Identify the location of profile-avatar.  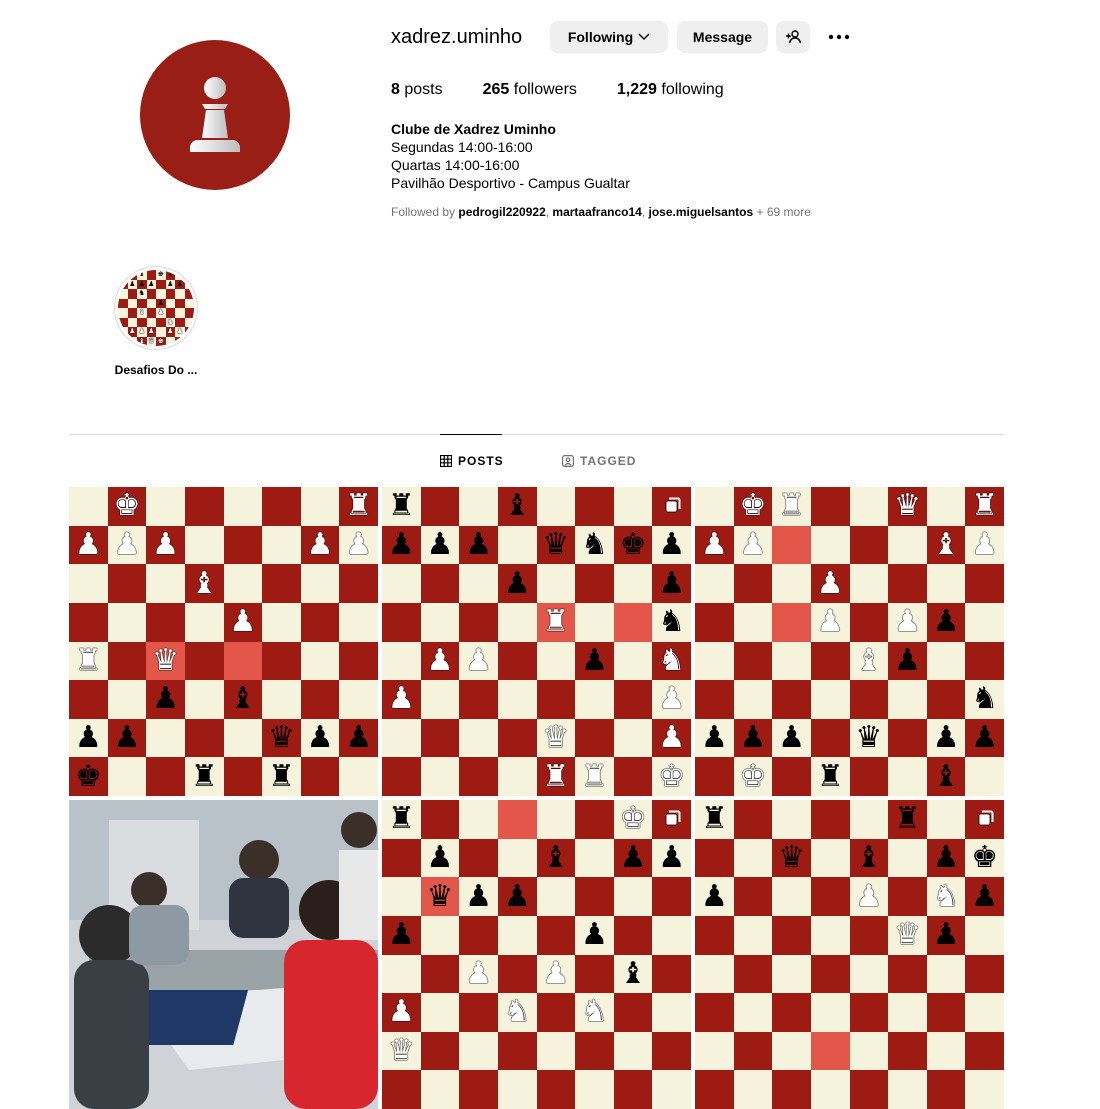
(215, 115).